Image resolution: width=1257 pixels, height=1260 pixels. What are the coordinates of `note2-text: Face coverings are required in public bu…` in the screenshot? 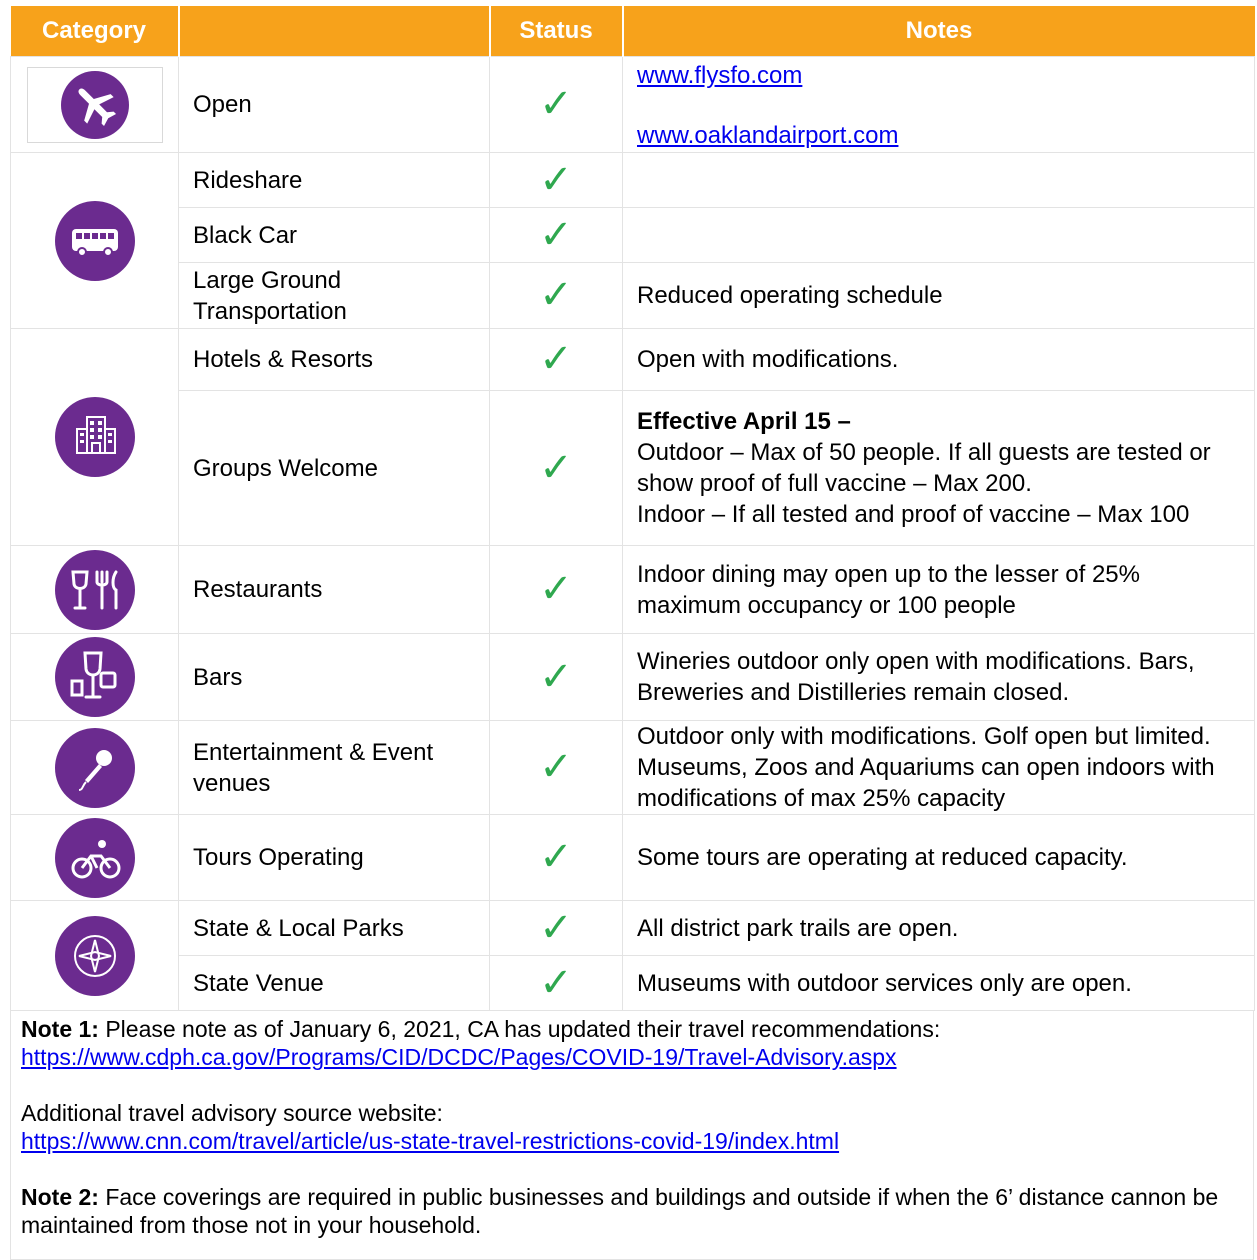 It's located at (620, 1211).